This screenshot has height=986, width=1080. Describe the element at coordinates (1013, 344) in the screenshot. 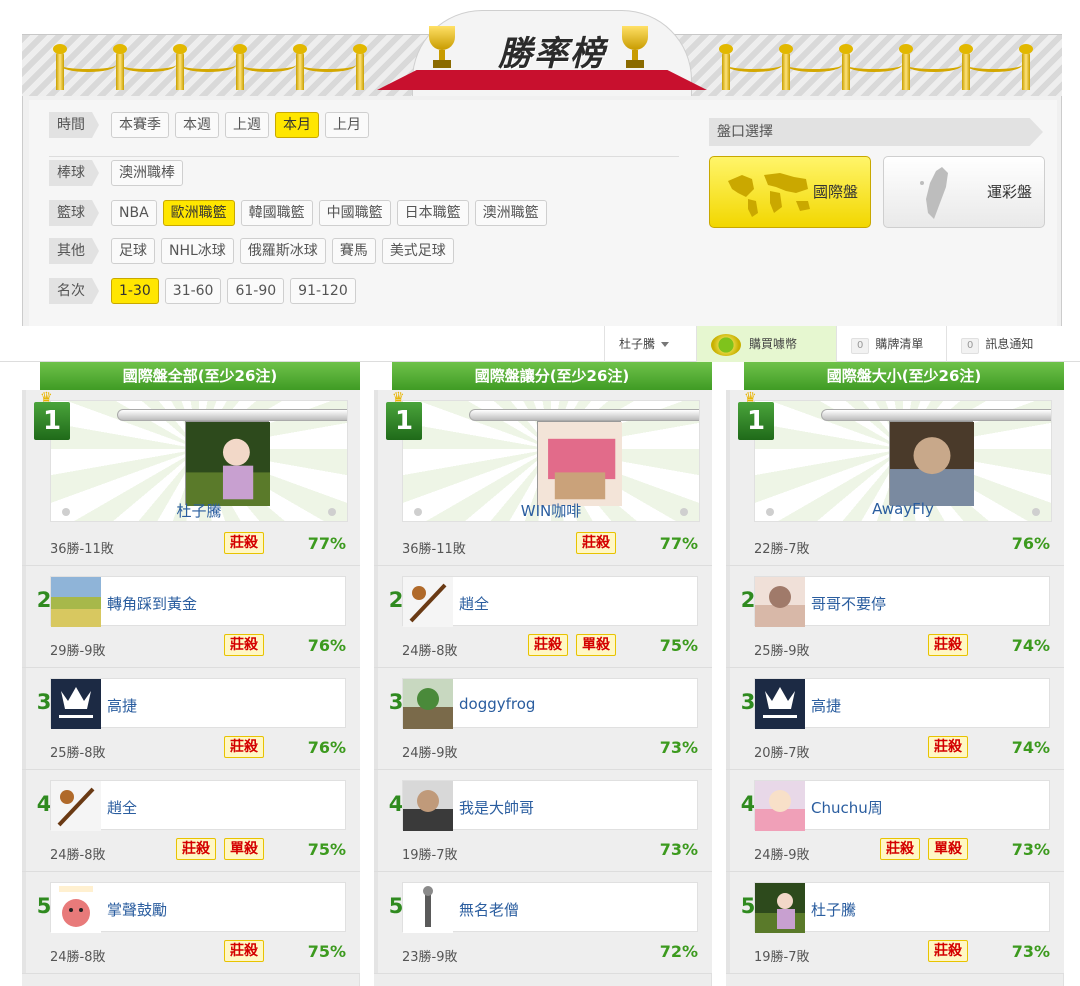

I see `messages-link: 0 訊息通知` at that location.